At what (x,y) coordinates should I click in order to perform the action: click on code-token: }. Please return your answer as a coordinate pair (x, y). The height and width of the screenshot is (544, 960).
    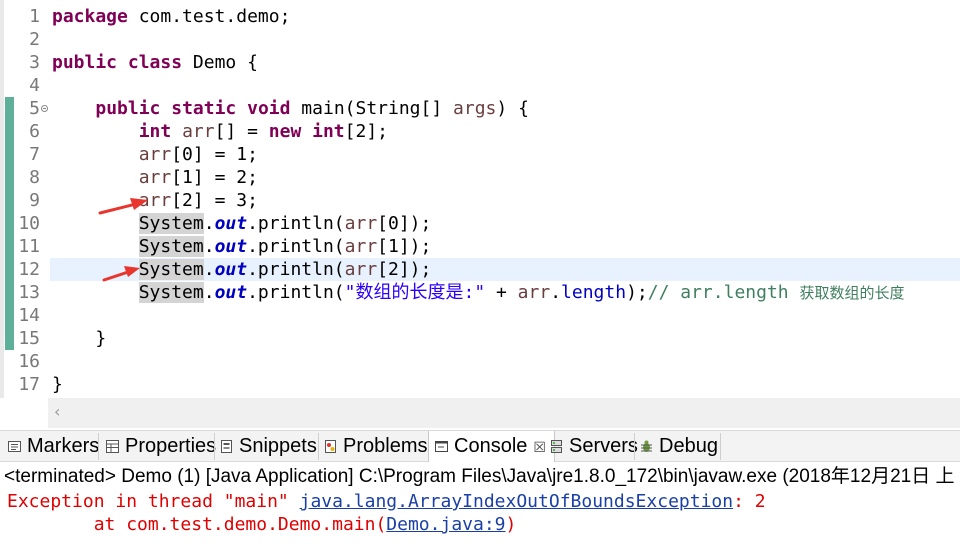
    Looking at the image, I should click on (79, 338).